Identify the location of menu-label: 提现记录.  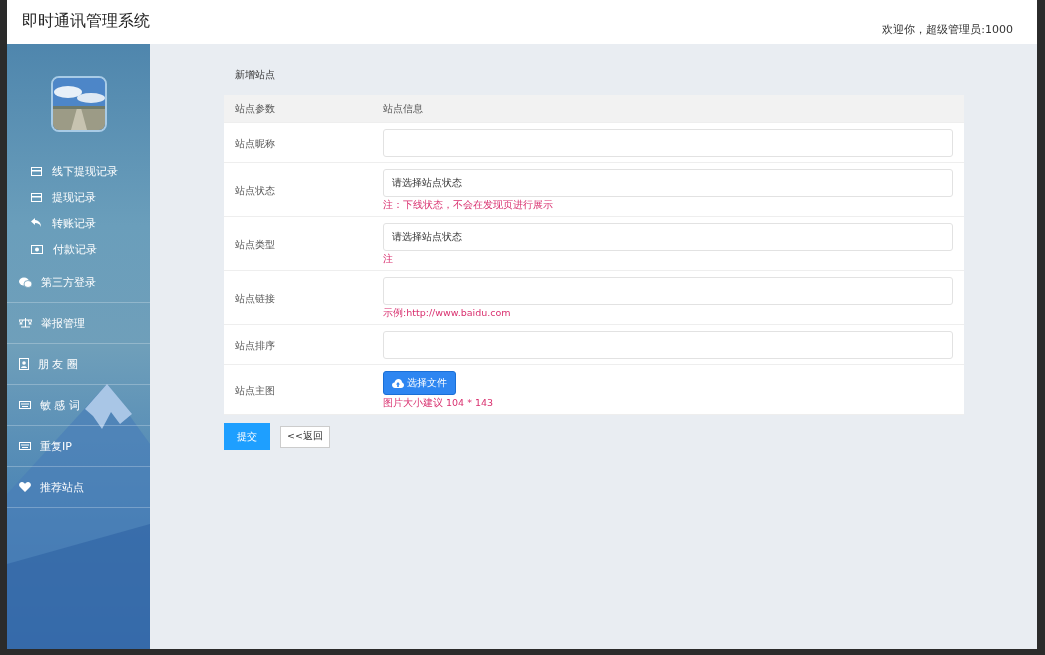
(74, 197).